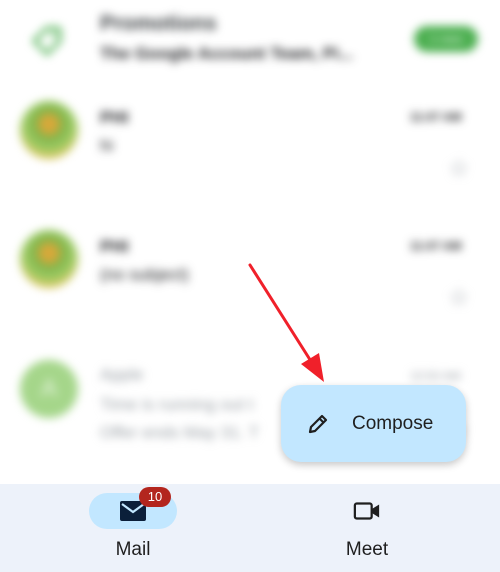 This screenshot has width=500, height=572. I want to click on compose-label: Compose, so click(393, 423).